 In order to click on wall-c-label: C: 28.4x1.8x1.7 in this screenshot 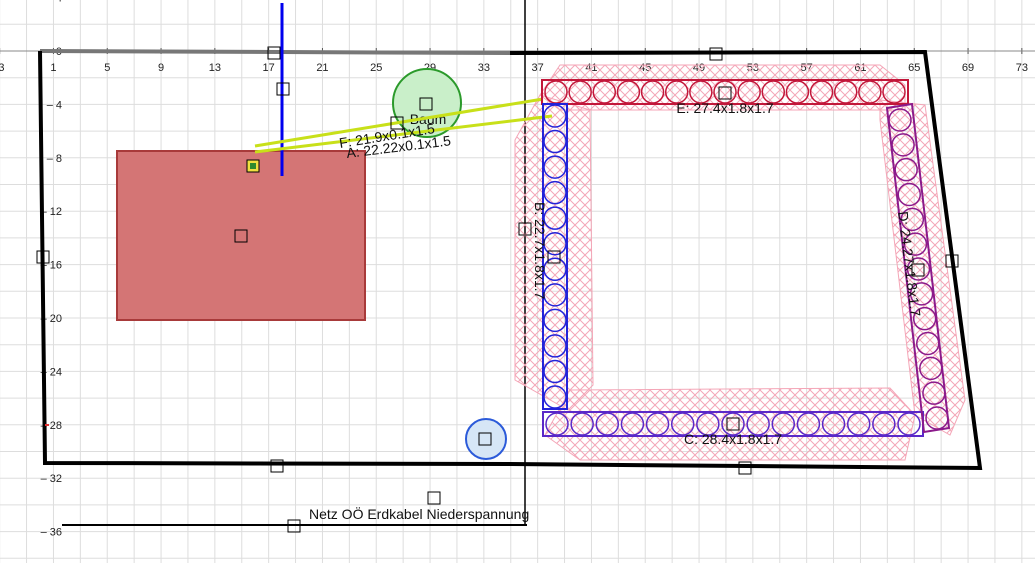, I will do `click(733, 439)`.